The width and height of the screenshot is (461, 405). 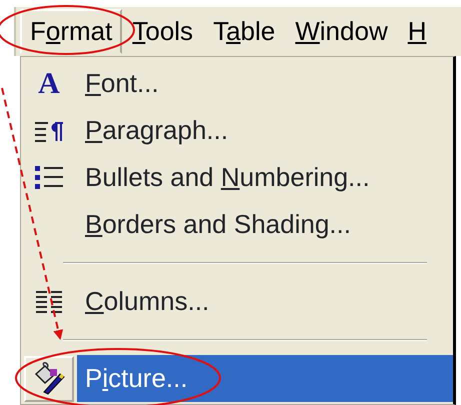 What do you see at coordinates (244, 31) in the screenshot?
I see `menu-bar-item: Table` at bounding box center [244, 31].